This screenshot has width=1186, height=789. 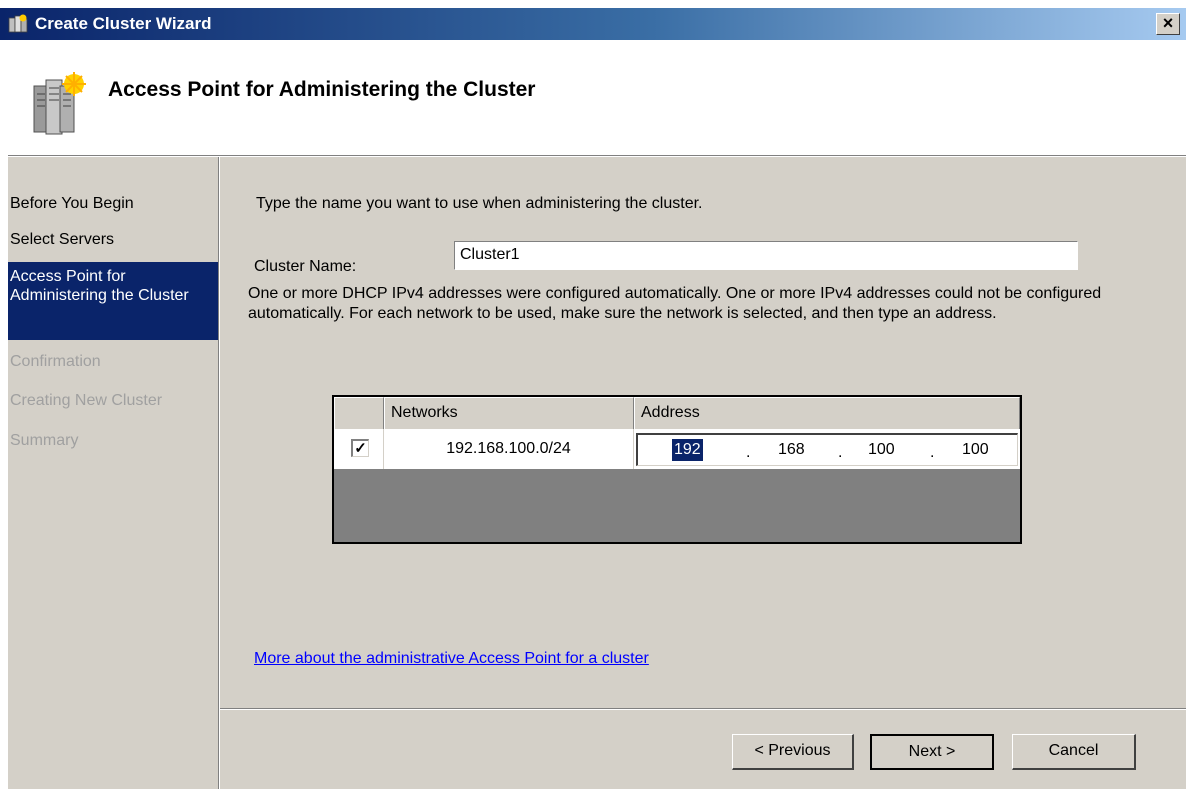 What do you see at coordinates (827, 449) in the screenshot?
I see `ip-address-input: 192 . 168 . 100 . 100` at bounding box center [827, 449].